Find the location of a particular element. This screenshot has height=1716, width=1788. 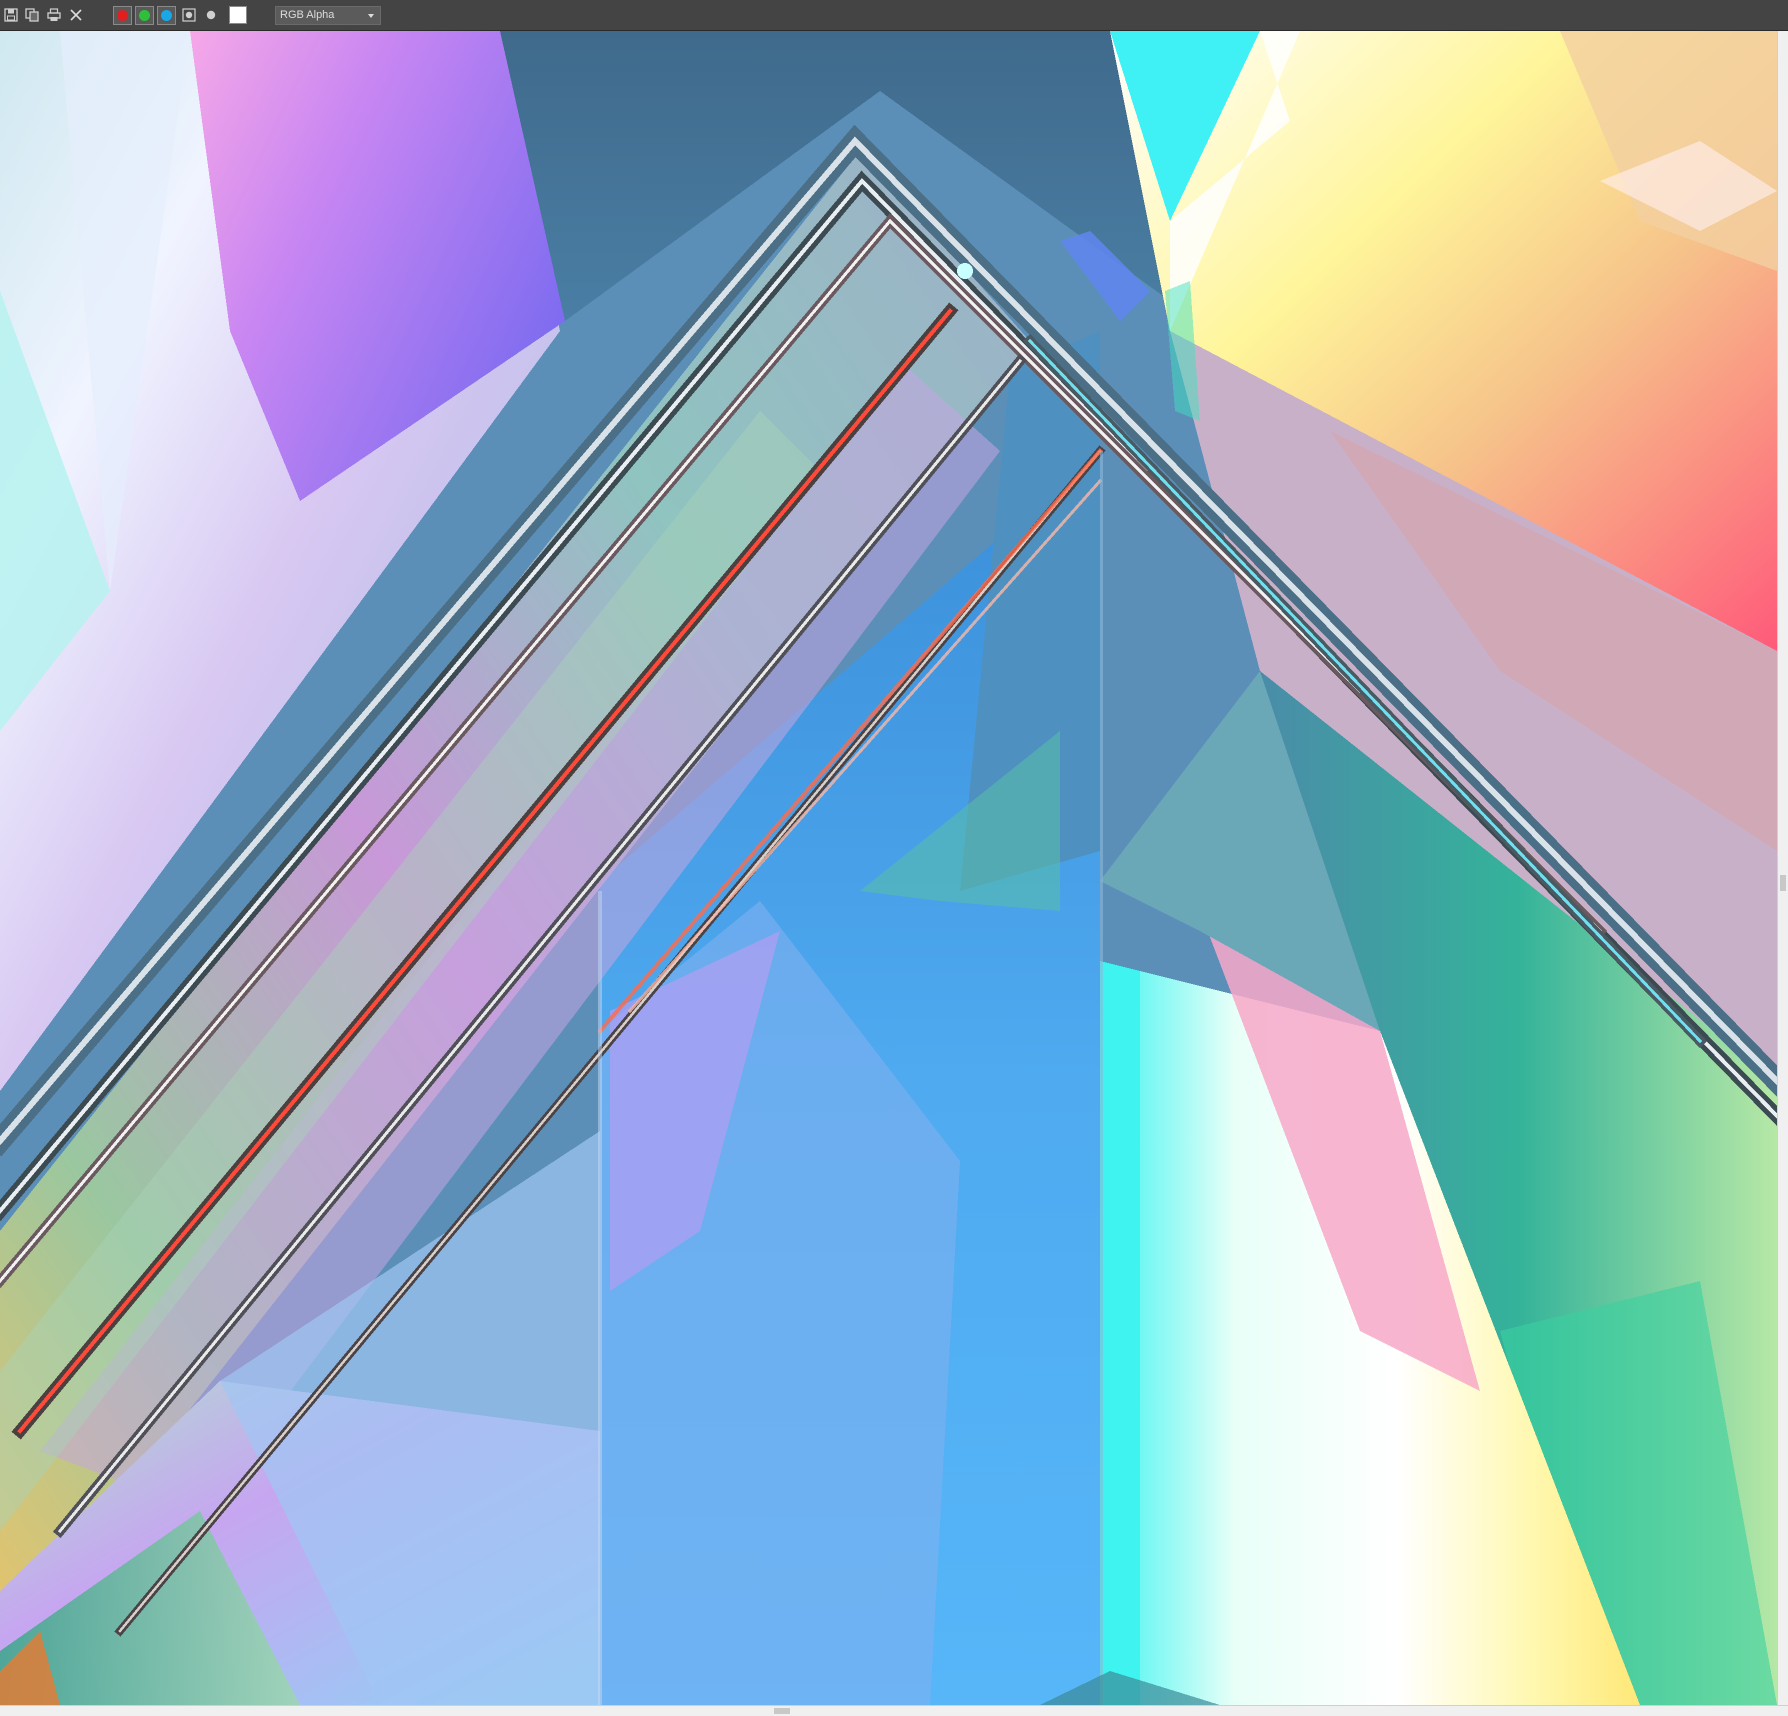

color-swatch-icon is located at coordinates (238, 15).